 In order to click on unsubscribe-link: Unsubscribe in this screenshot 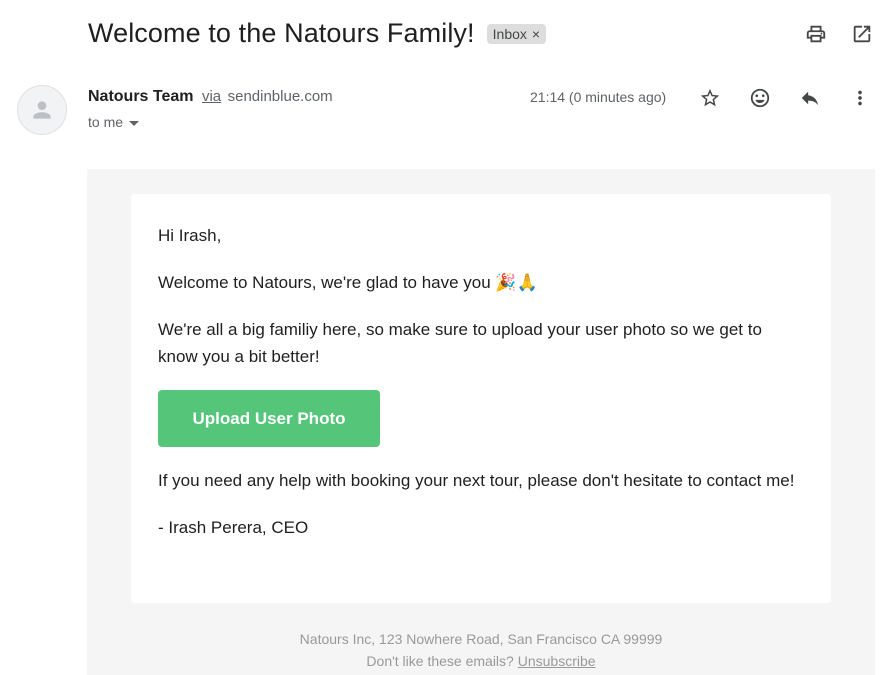, I will do `click(557, 661)`.